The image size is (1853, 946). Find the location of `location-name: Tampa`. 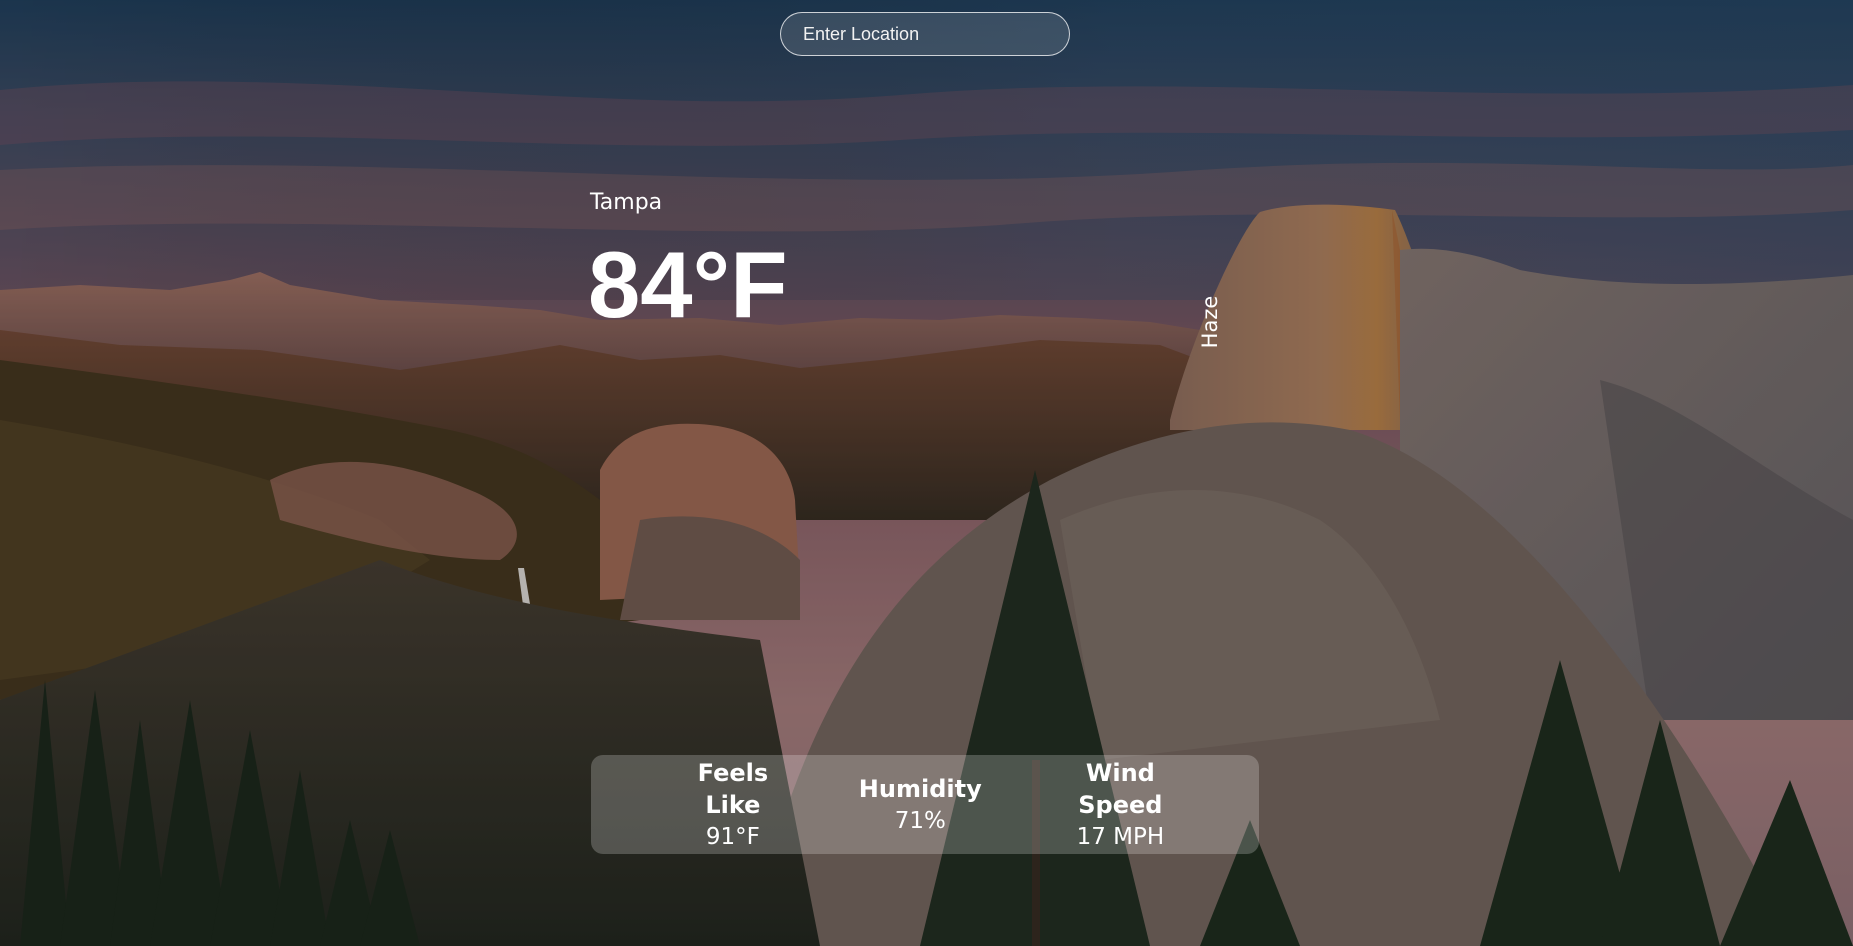

location-name: Tampa is located at coordinates (626, 202).